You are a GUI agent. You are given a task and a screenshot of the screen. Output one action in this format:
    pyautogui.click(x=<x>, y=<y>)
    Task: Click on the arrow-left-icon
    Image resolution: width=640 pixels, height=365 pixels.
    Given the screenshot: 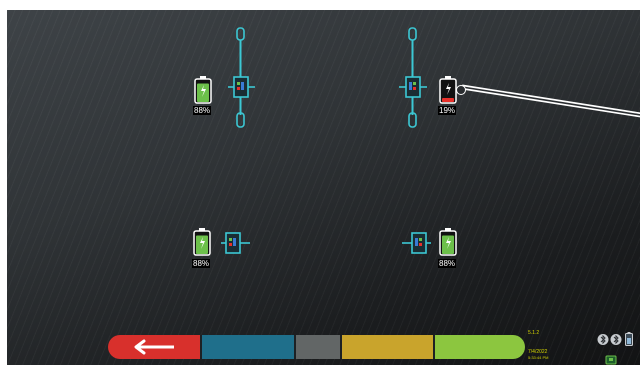 What is the action you would take?
    pyautogui.click(x=154, y=347)
    